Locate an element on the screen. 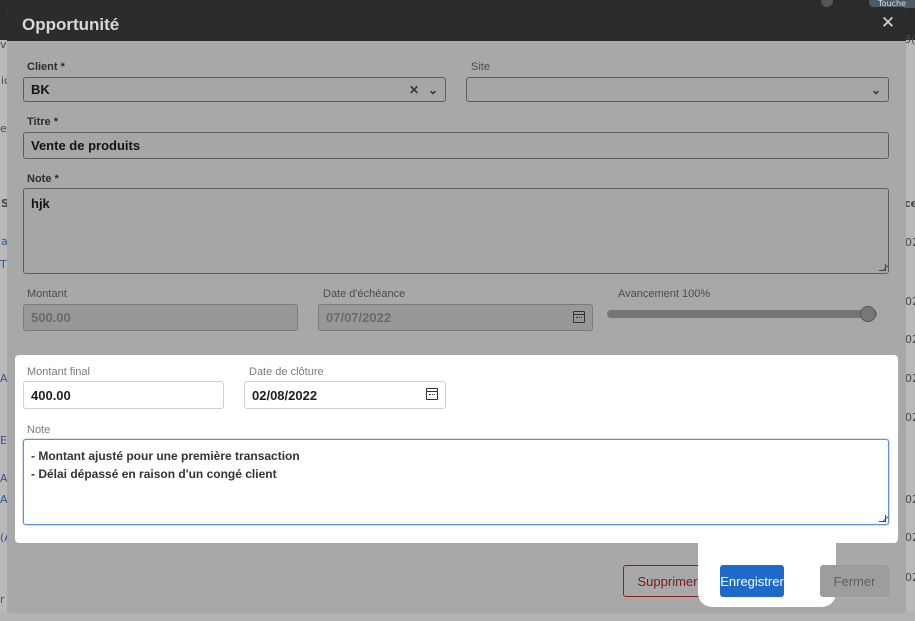 The width and height of the screenshot is (915, 621). amount-input: 500.00 is located at coordinates (160, 317).